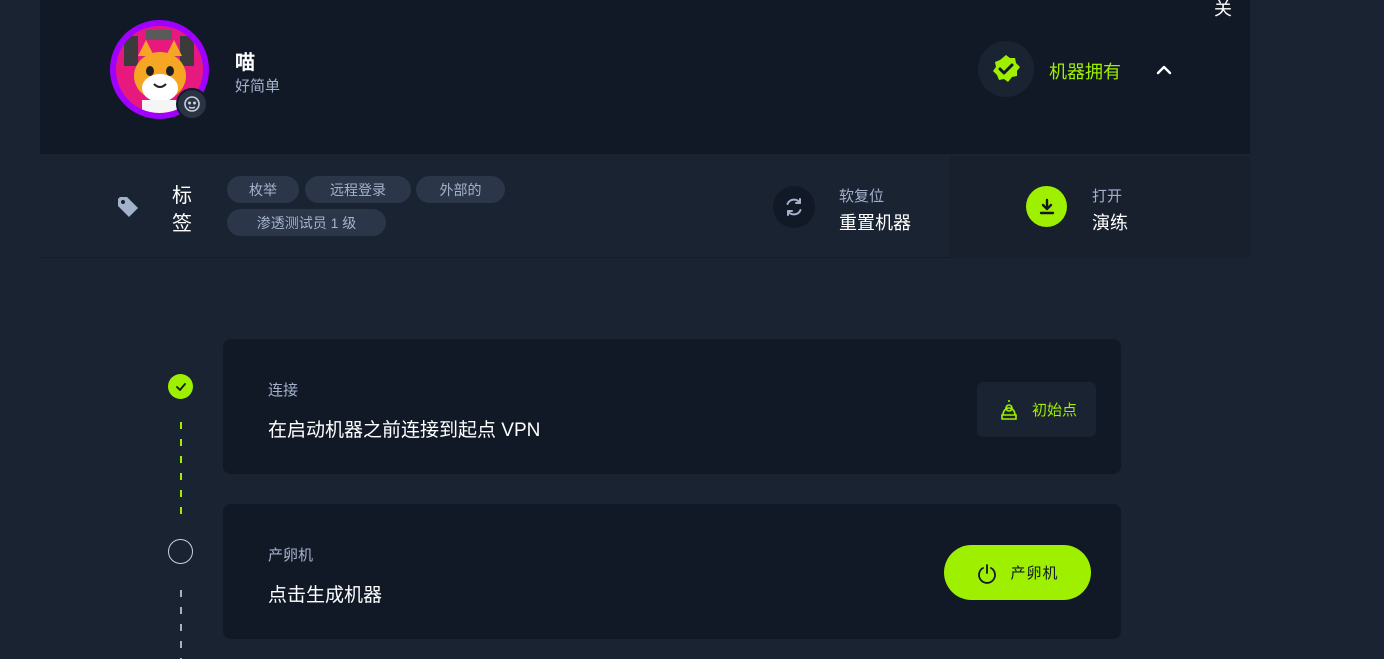  I want to click on chevron-up-icon, so click(1164, 70).